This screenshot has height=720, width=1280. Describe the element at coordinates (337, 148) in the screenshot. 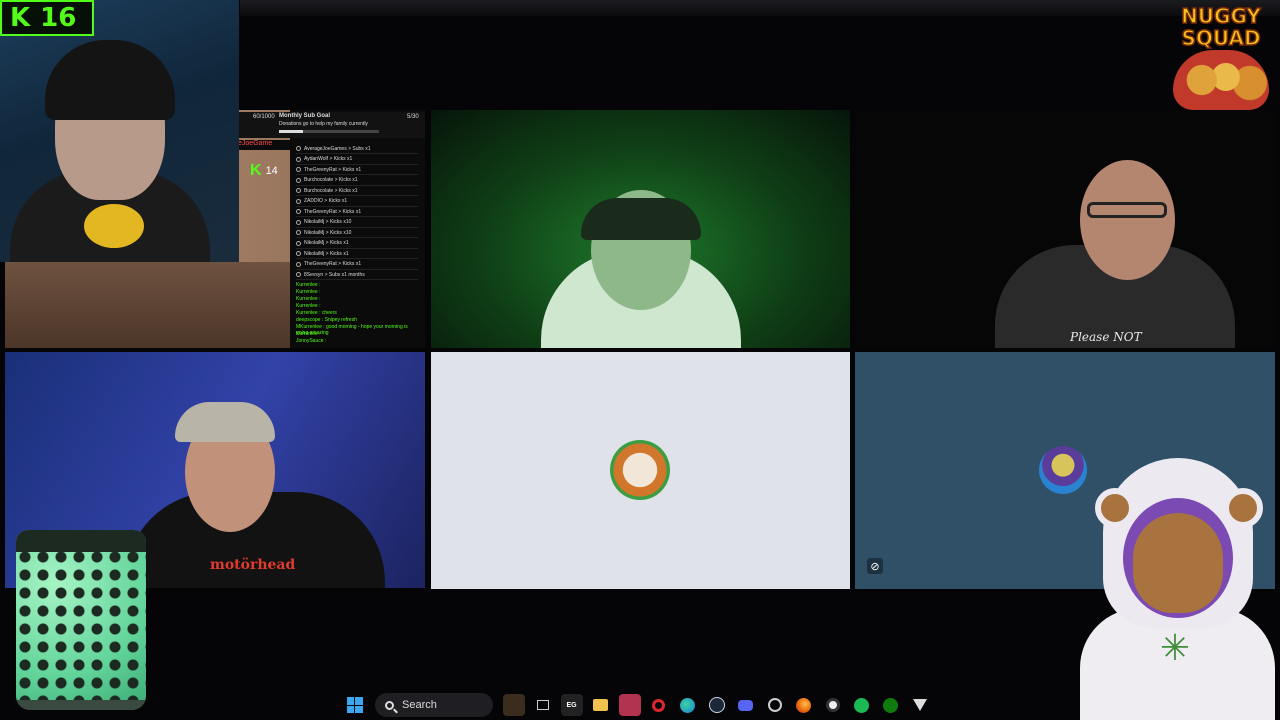

I see `event-text: AverageJoeGames > Subs x1` at that location.